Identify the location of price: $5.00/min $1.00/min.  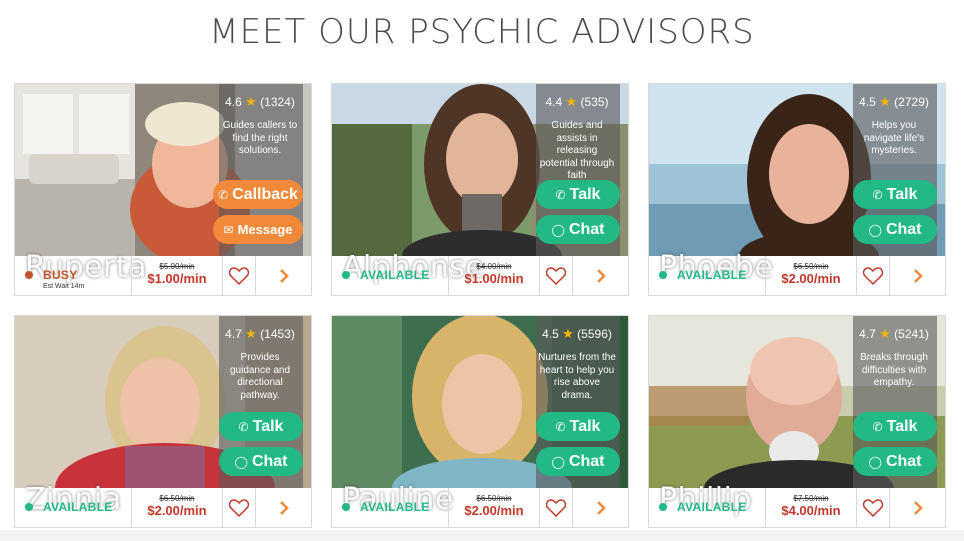
(177, 275).